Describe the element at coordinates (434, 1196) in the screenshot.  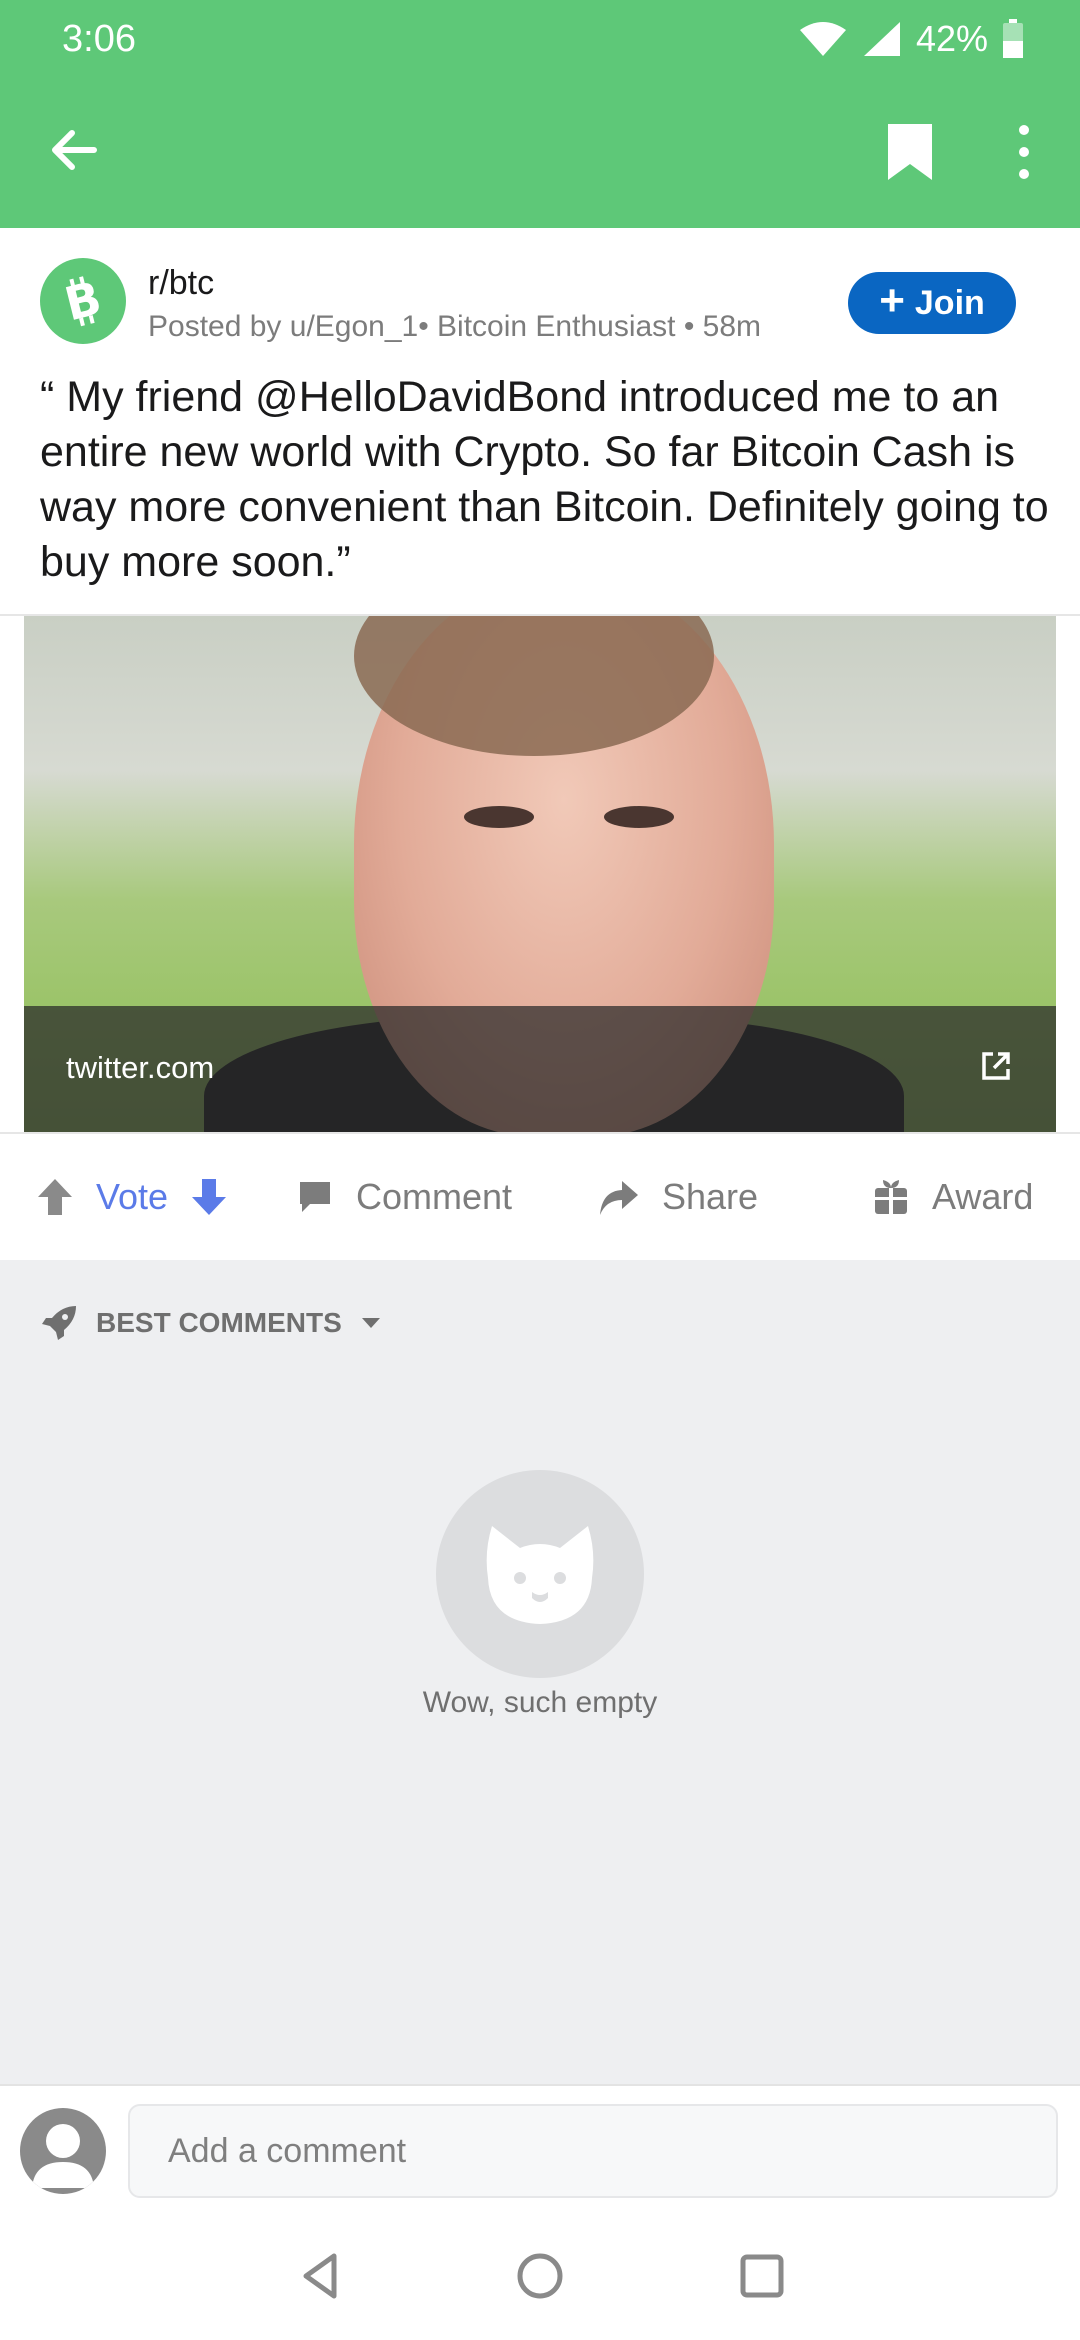
I see `comment-label: Comment` at that location.